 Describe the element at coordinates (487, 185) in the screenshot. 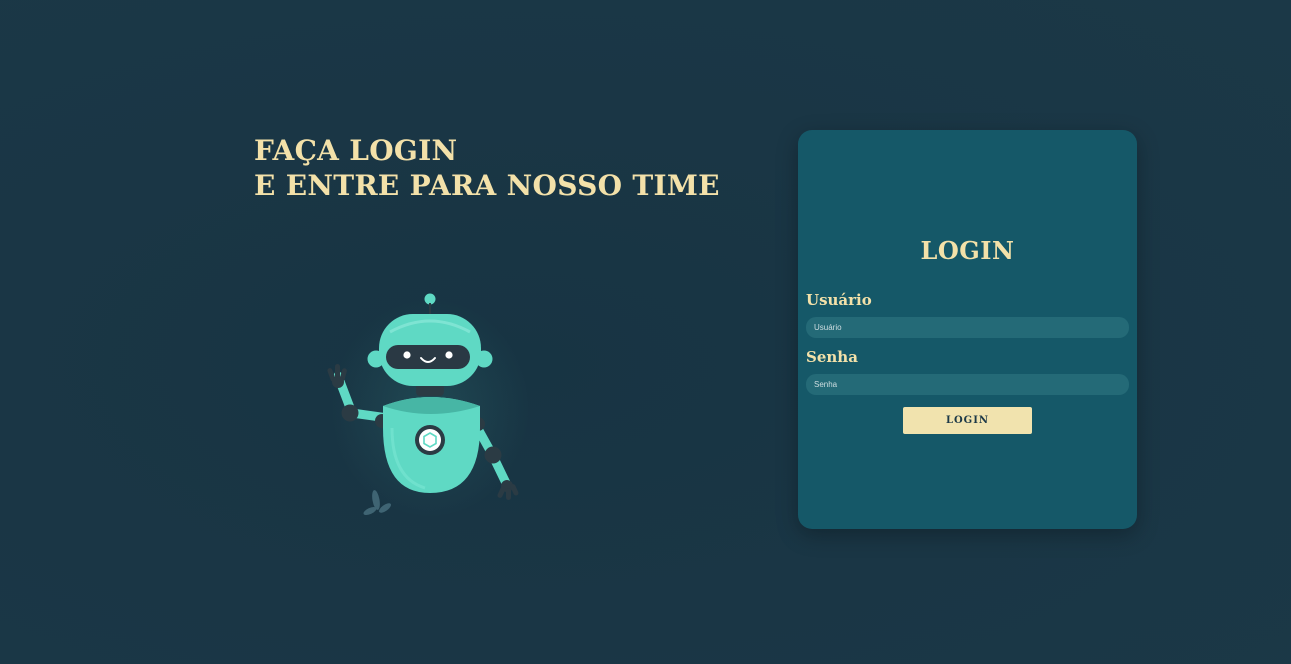

I see `hero-line-2: E ENTRE PARA NOSSO TIME` at that location.